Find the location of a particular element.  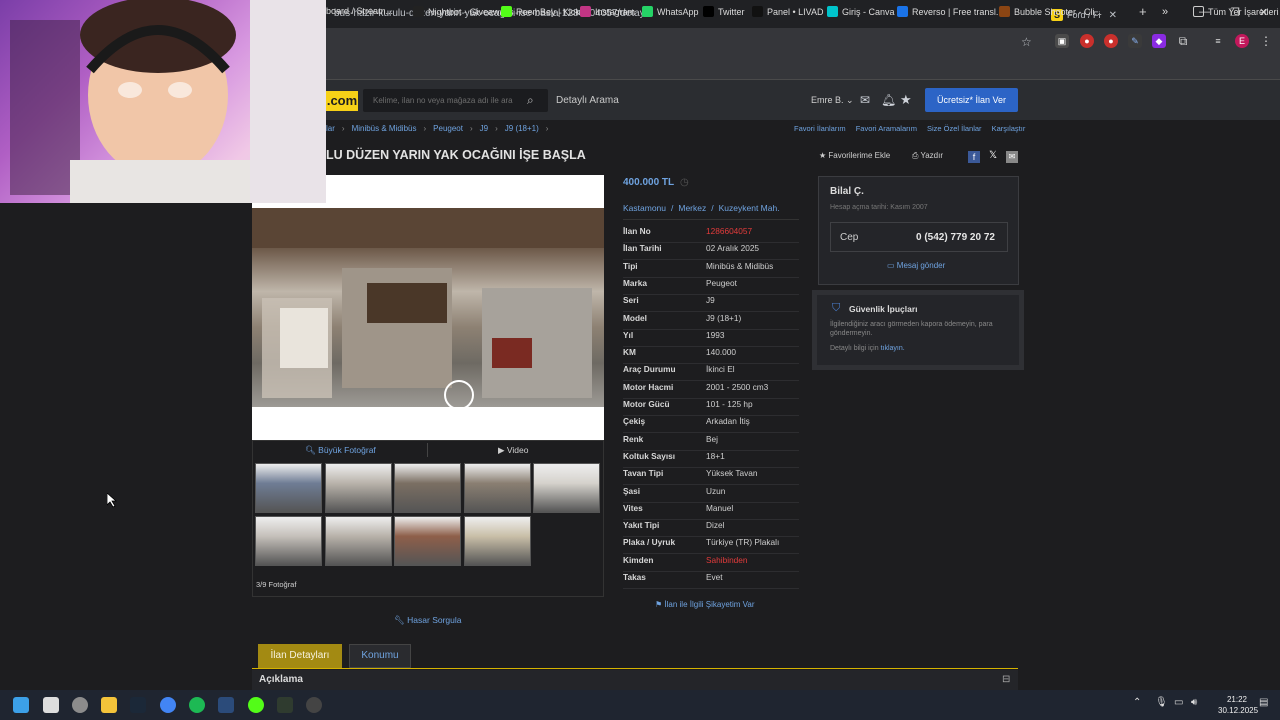

chrome-icon is located at coordinates (168, 705).